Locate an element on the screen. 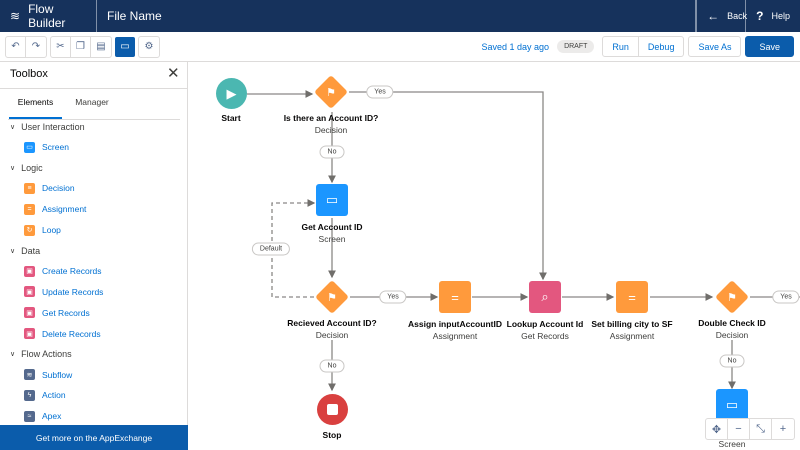 This screenshot has height=450, width=800. zoom-controls: ✥ − ⤡ + is located at coordinates (750, 429).